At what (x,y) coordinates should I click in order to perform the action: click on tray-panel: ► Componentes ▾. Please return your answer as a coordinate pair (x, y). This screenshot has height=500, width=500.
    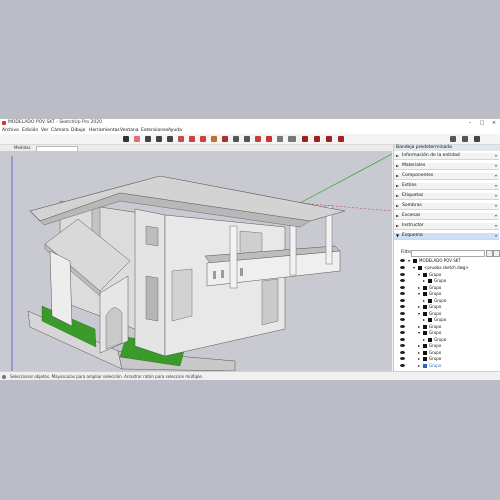
    Looking at the image, I should click on (446, 176).